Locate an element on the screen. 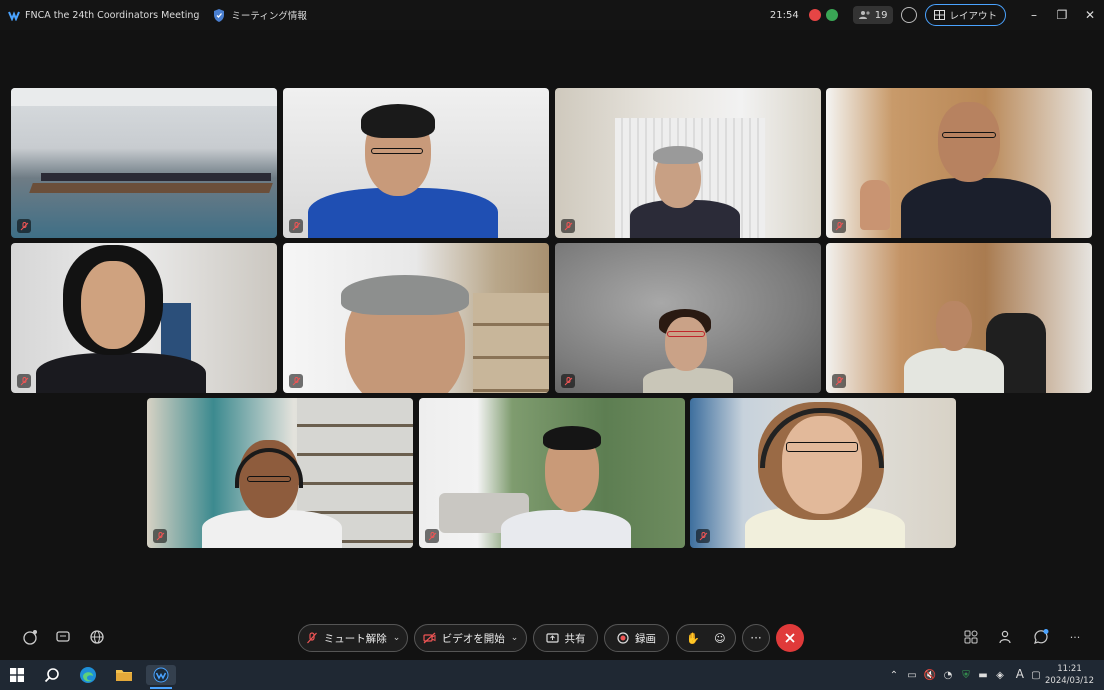 This screenshot has height=690, width=1104. start-video-button: ビデオを開始 ⌄ is located at coordinates (470, 638).